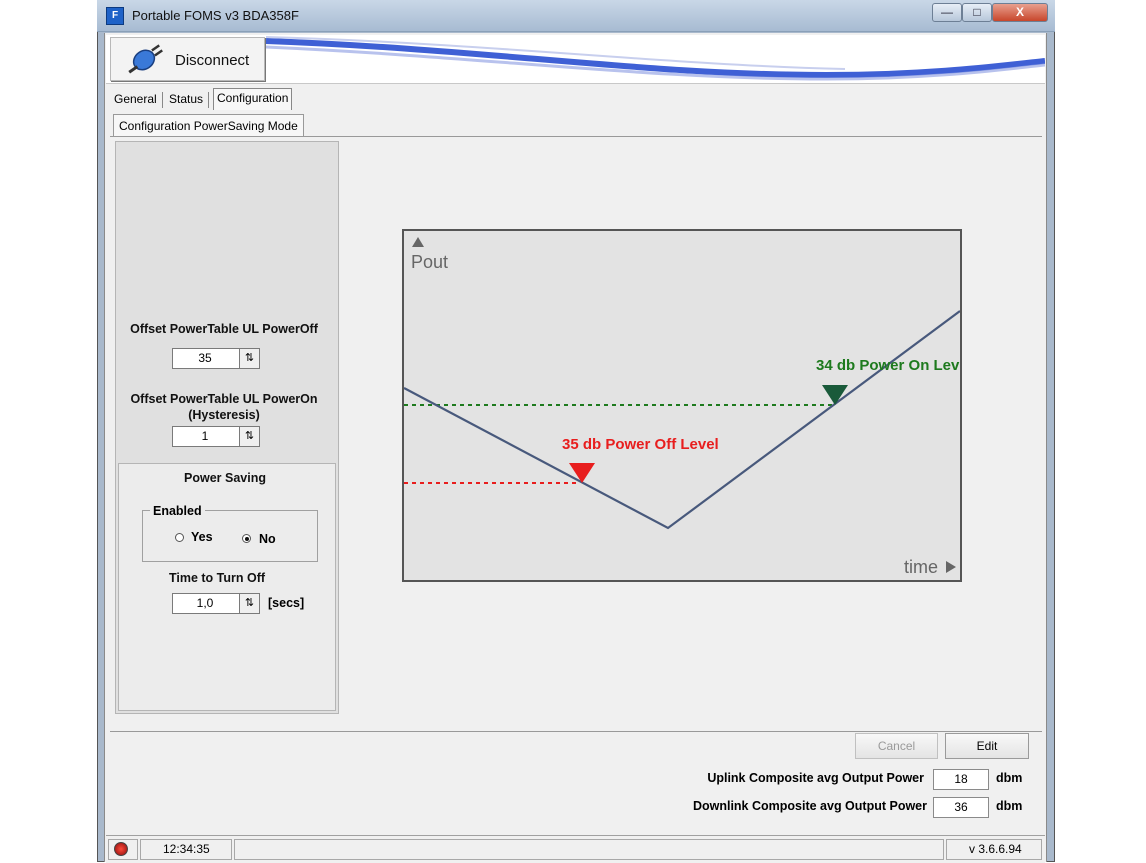 The image size is (1146, 863). I want to click on downlink-power-value: 36, so click(961, 807).